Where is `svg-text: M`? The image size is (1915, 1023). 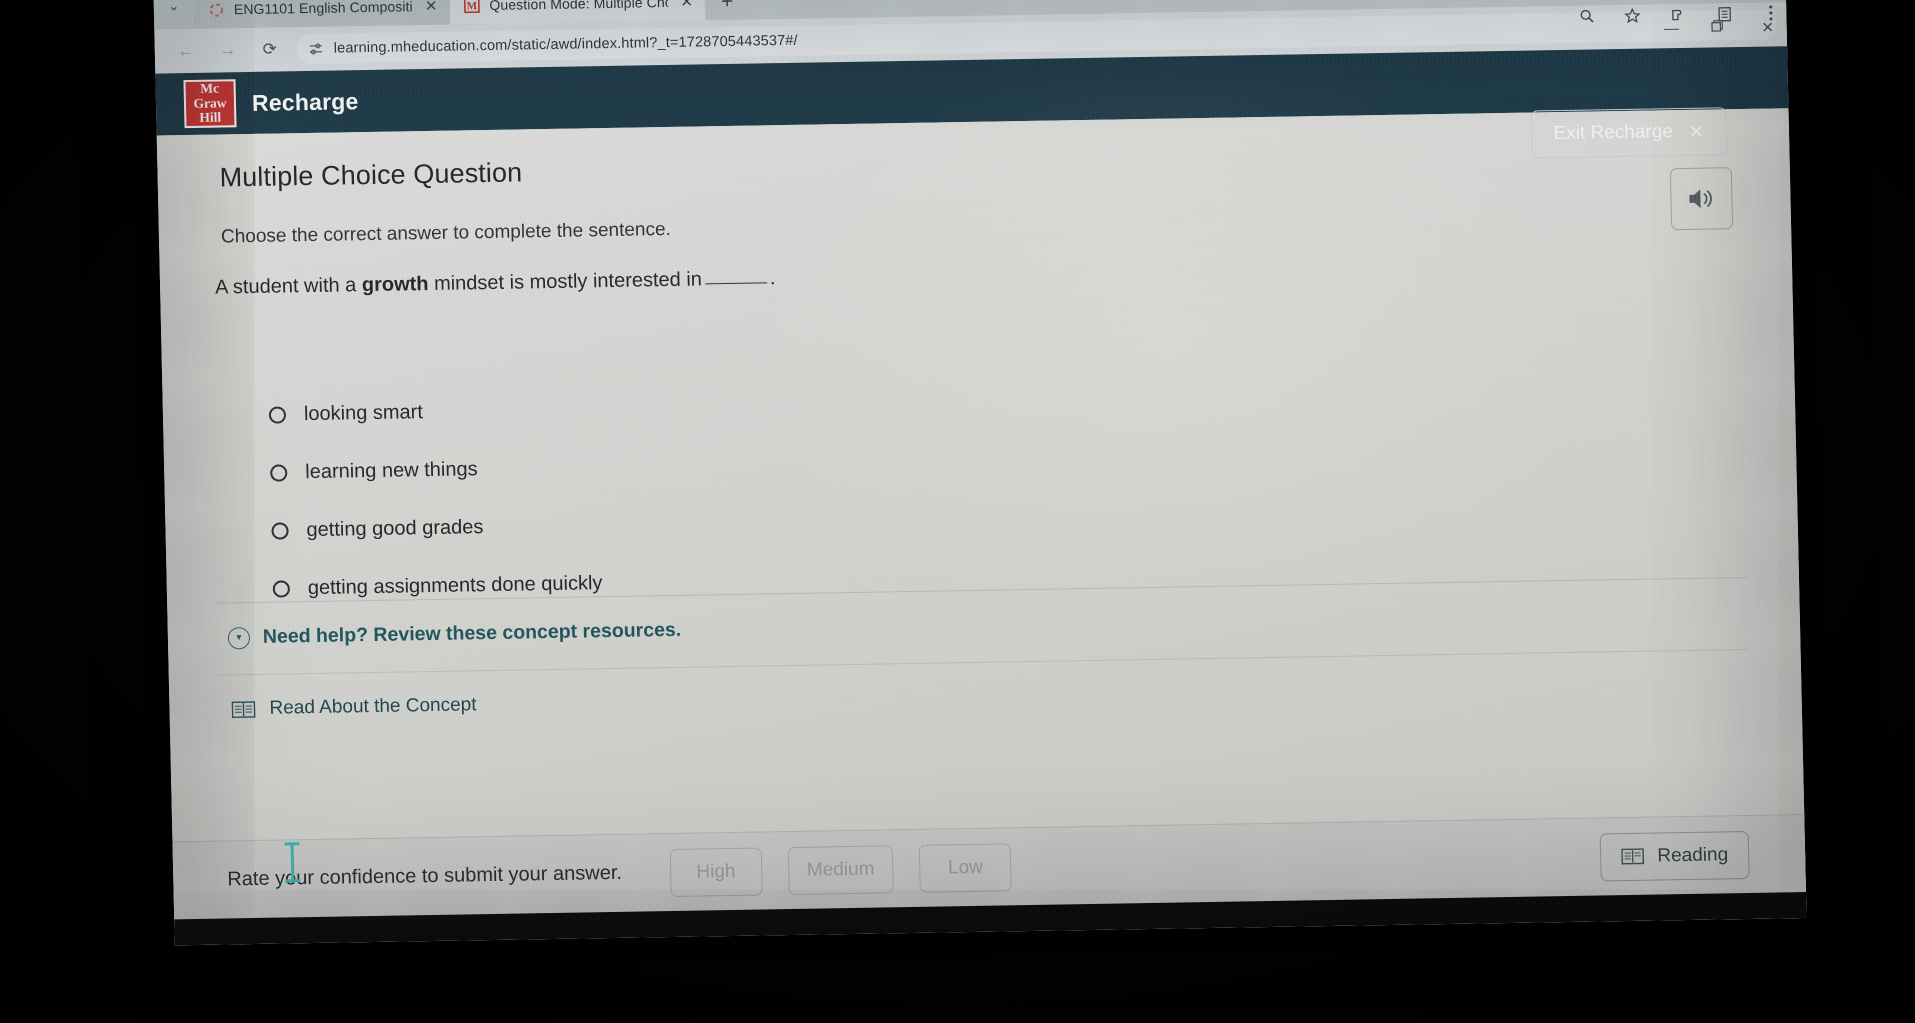
svg-text: M is located at coordinates (472, 6).